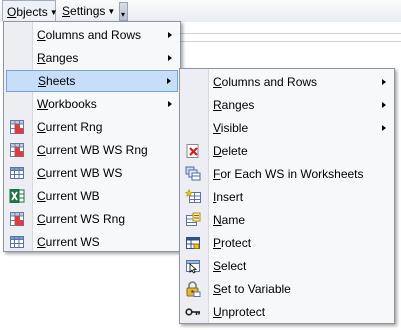 This screenshot has width=401, height=330. What do you see at coordinates (287, 312) in the screenshot?
I see `menu-item-unprotect: Unprotect` at bounding box center [287, 312].